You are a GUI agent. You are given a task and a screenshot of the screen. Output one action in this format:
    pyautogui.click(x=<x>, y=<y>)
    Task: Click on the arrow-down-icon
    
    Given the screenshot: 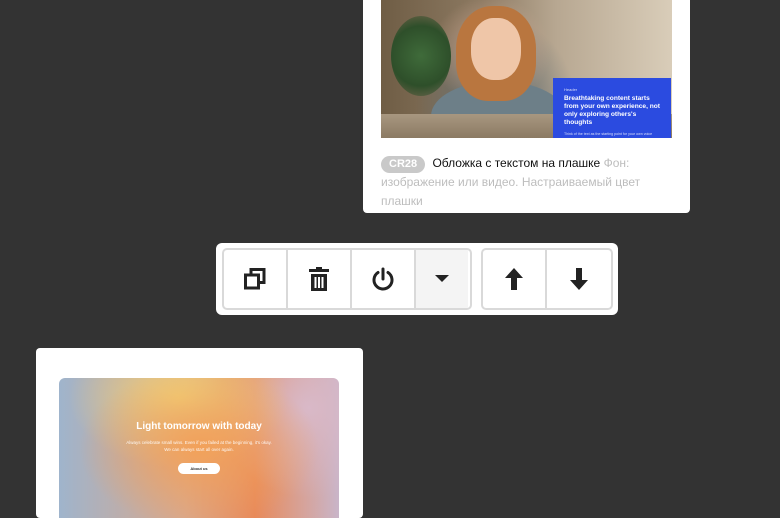 What is the action you would take?
    pyautogui.click(x=579, y=279)
    